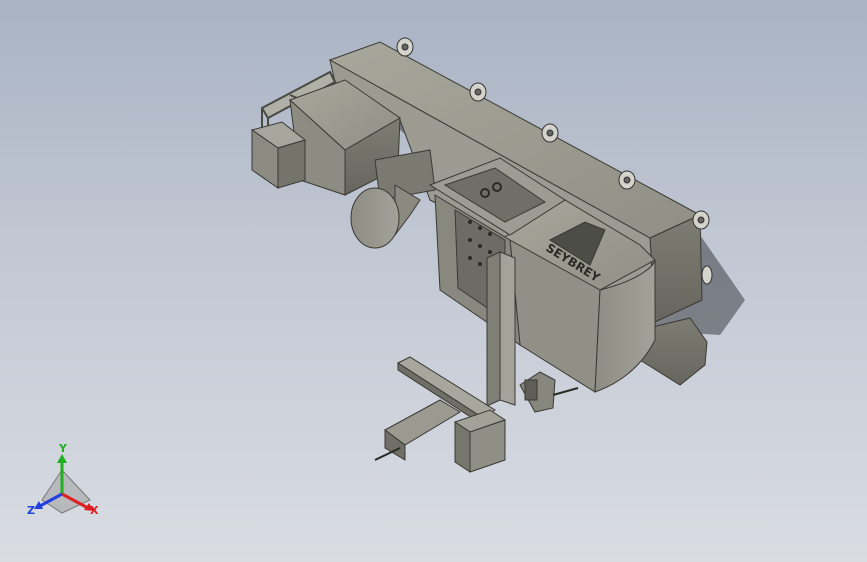  What do you see at coordinates (63, 448) in the screenshot?
I see `y-axis-label: Y` at bounding box center [63, 448].